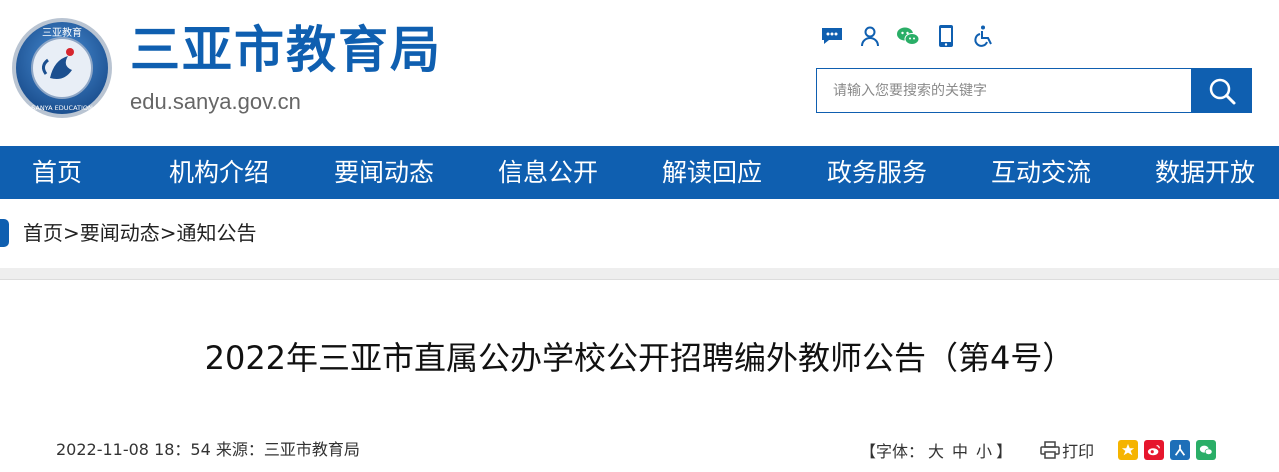 The image size is (1279, 472). I want to click on print-label: 打印, so click(1078, 451).